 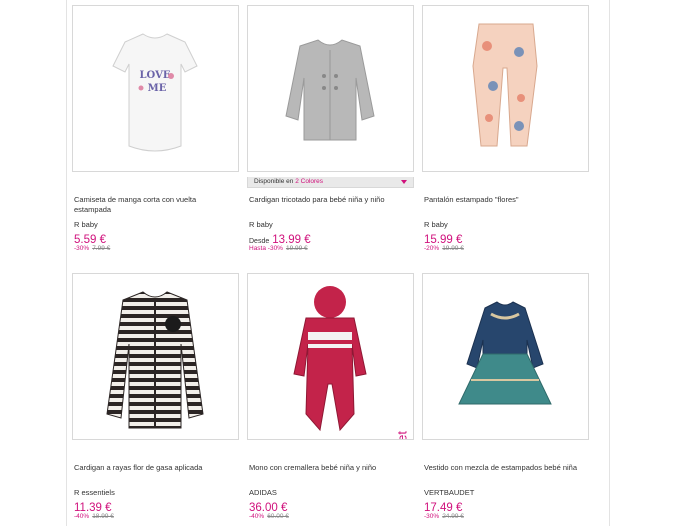 I want to click on discount-row: -20% 19.99 €, so click(x=444, y=248).